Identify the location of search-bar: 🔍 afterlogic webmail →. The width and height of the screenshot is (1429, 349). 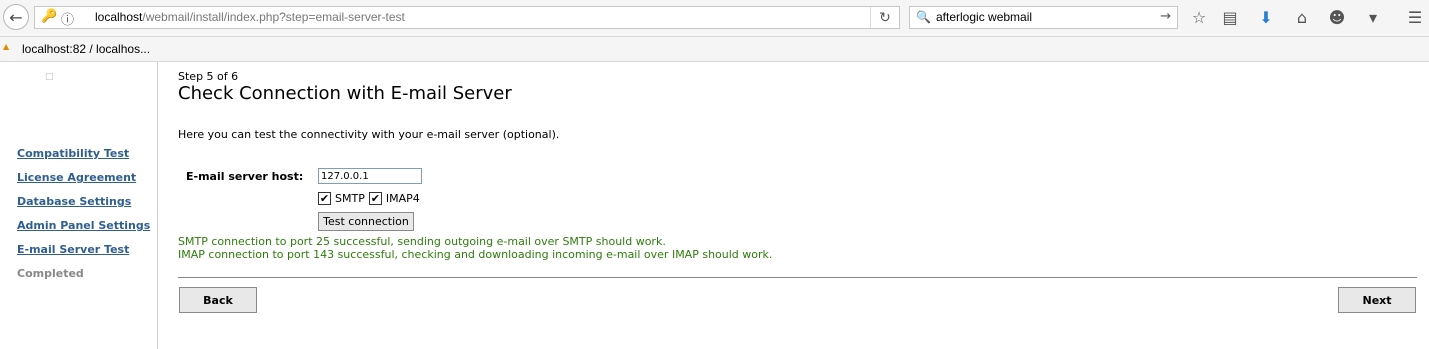
(1043, 17).